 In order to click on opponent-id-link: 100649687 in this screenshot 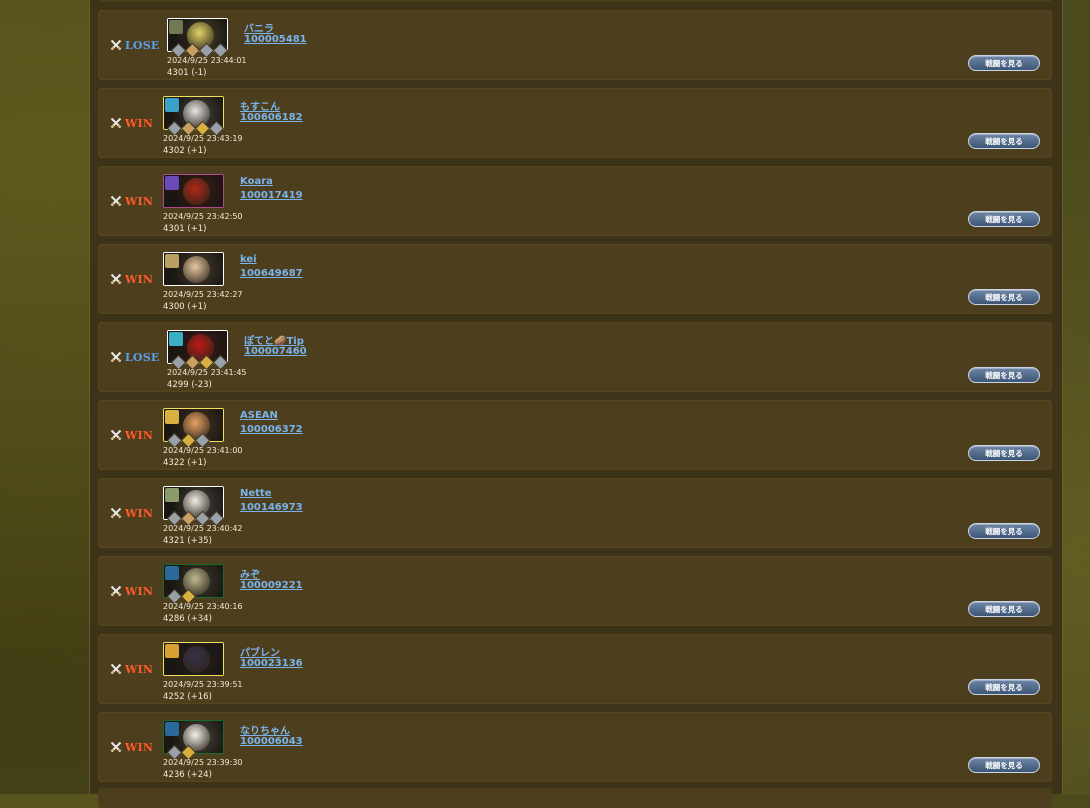, I will do `click(271, 273)`.